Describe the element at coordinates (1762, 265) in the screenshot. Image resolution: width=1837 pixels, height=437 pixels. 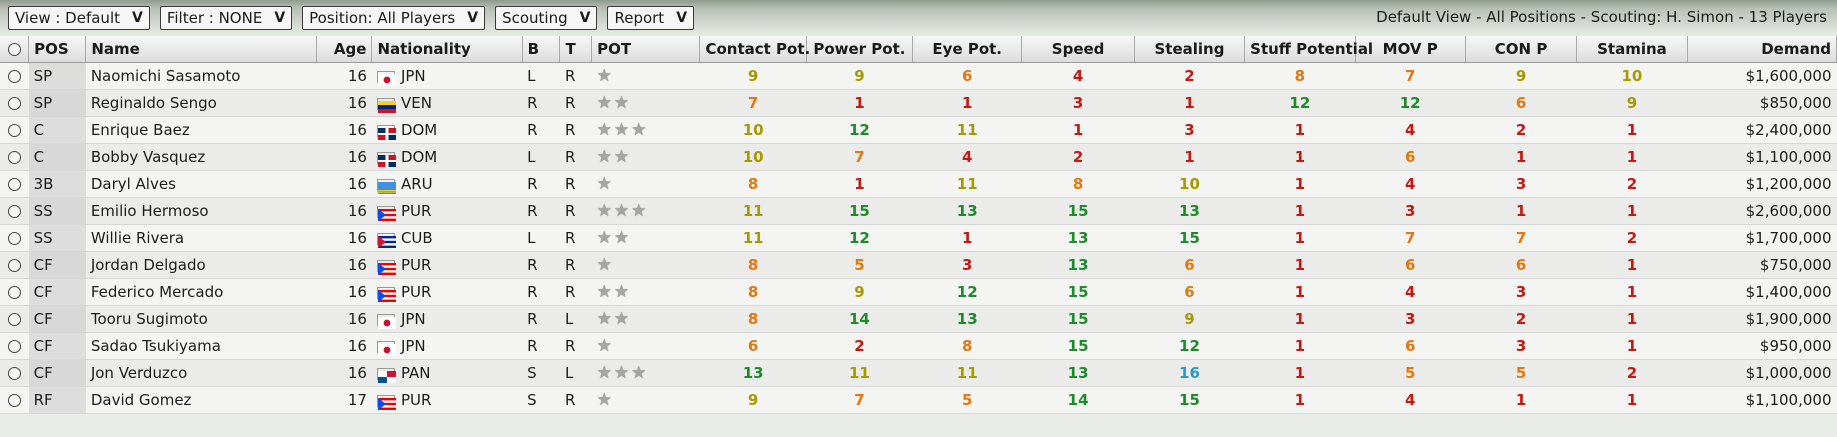
I see `cell-demand: $750,000` at that location.